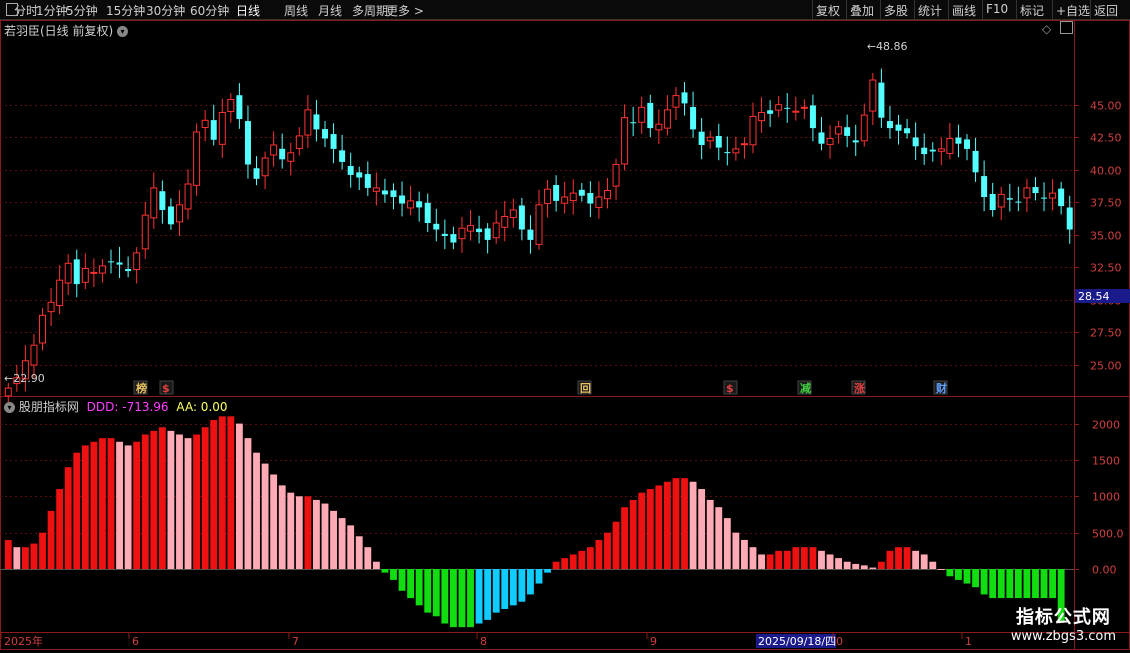 The image size is (1130, 653). I want to click on toolbar-button-6: 标记, so click(1032, 10).